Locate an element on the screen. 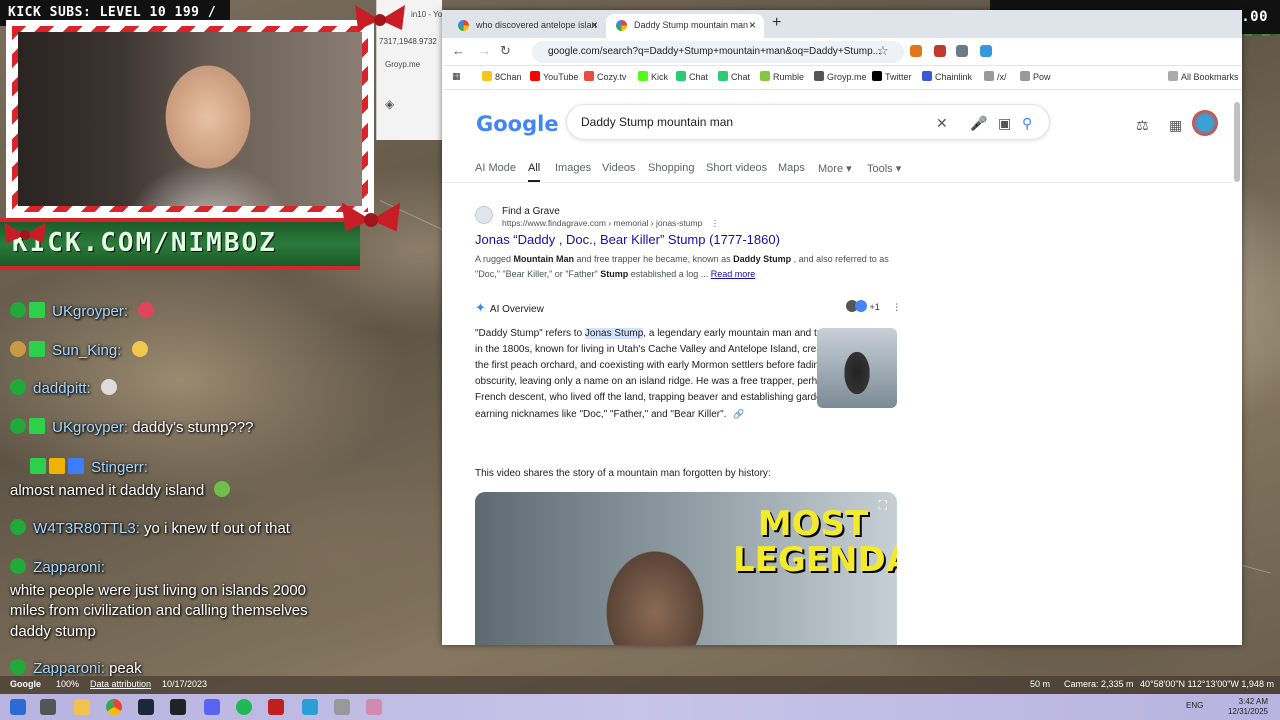  bookmark-youtube: YouTube is located at coordinates (554, 76).